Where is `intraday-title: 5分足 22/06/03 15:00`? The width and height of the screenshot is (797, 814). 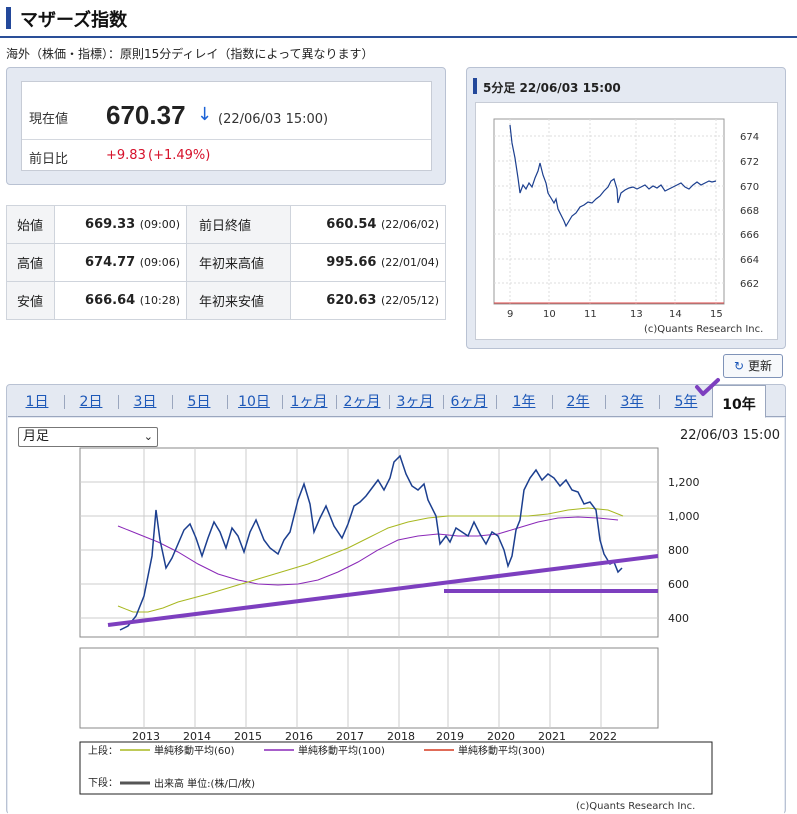
intraday-title: 5分足 22/06/03 15:00 is located at coordinates (552, 88).